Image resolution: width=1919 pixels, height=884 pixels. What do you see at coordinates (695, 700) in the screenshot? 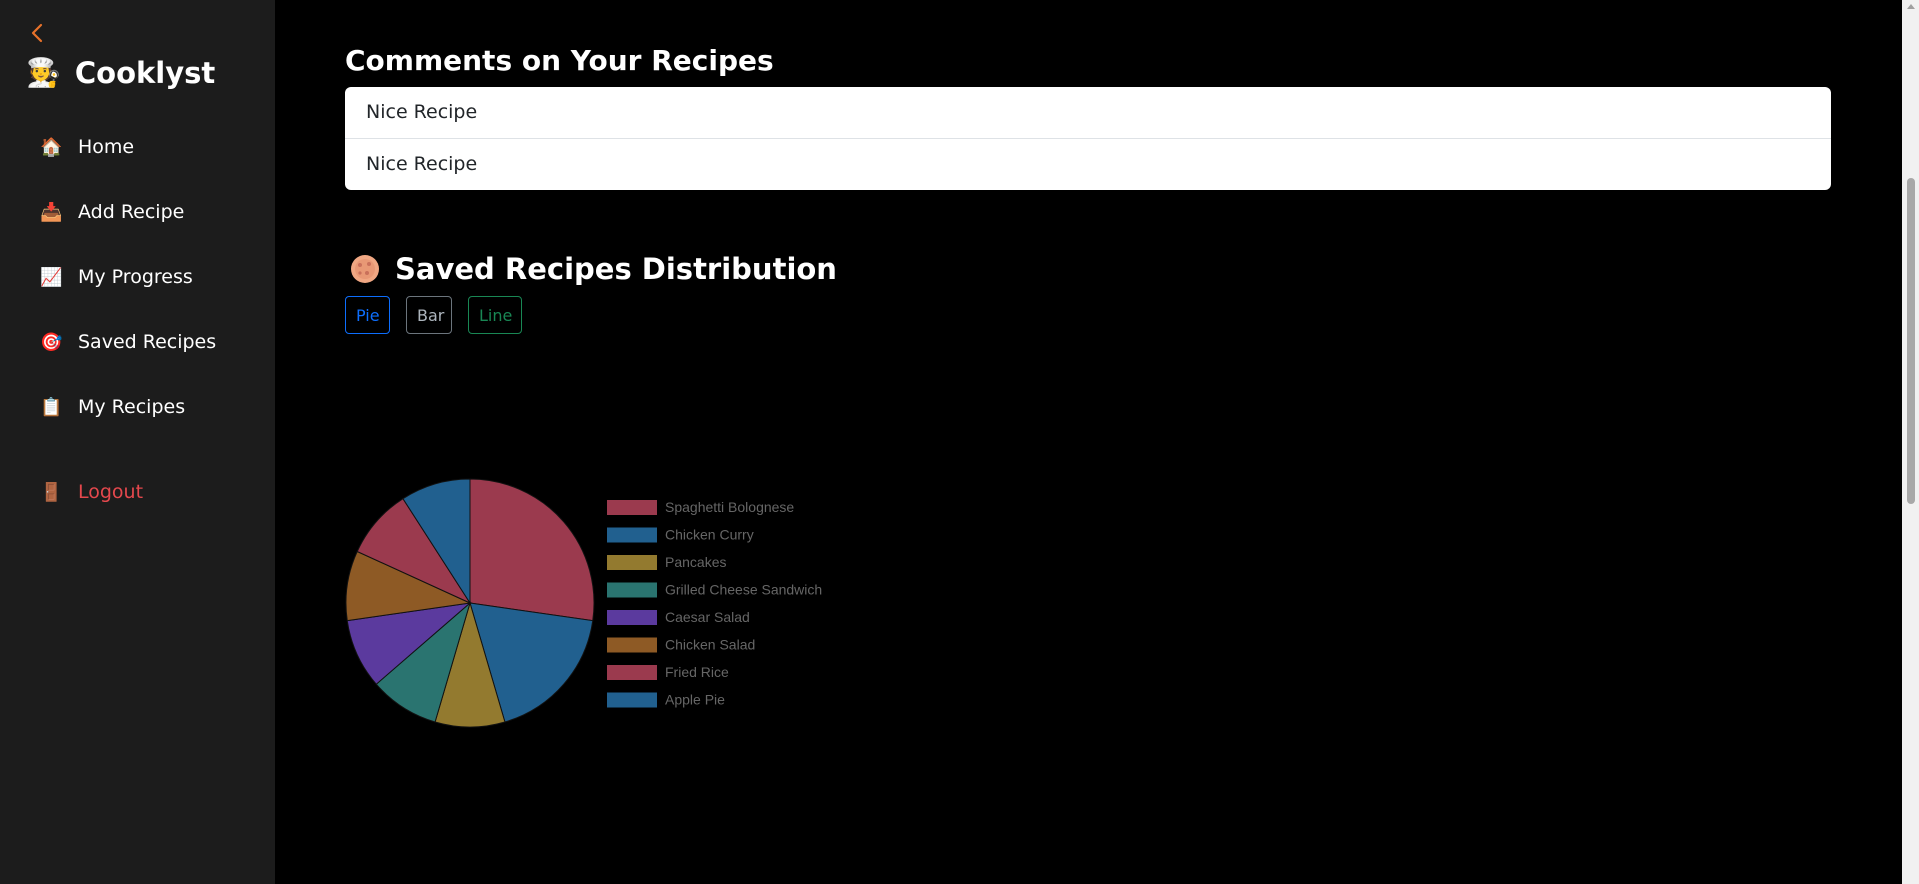
I see `legend-label: Apple Pie` at bounding box center [695, 700].